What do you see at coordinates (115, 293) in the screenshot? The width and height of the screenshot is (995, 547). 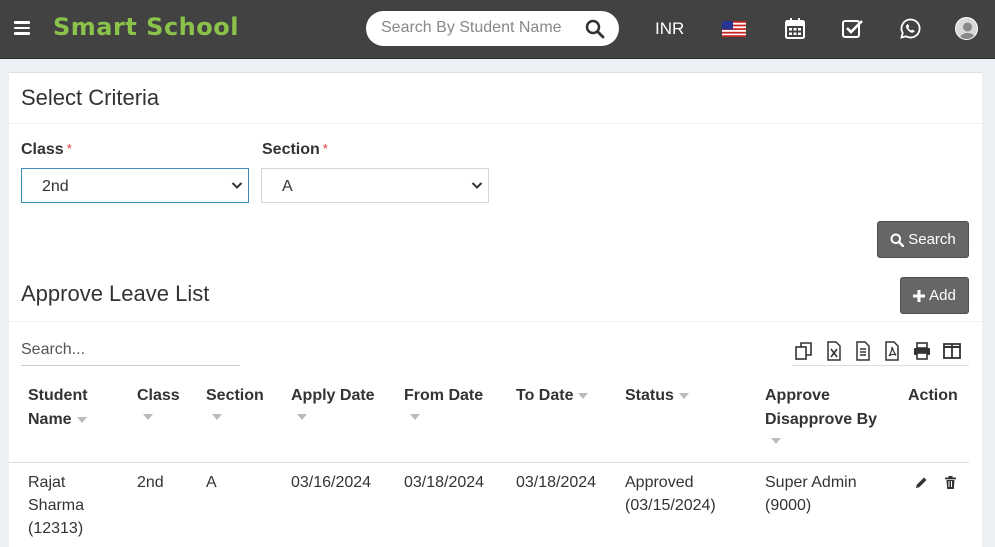 I see `approve-leave-list-title: Approve Leave List` at bounding box center [115, 293].